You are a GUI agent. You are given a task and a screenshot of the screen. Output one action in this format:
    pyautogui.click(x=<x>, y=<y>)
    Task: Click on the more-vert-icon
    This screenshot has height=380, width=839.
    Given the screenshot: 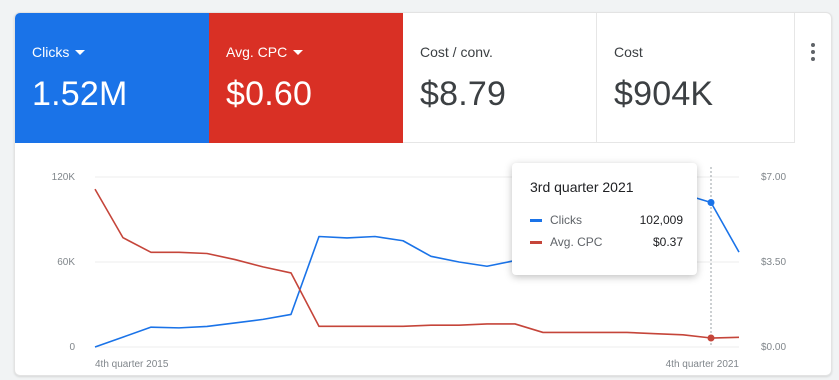 What is the action you would take?
    pyautogui.click(x=813, y=93)
    